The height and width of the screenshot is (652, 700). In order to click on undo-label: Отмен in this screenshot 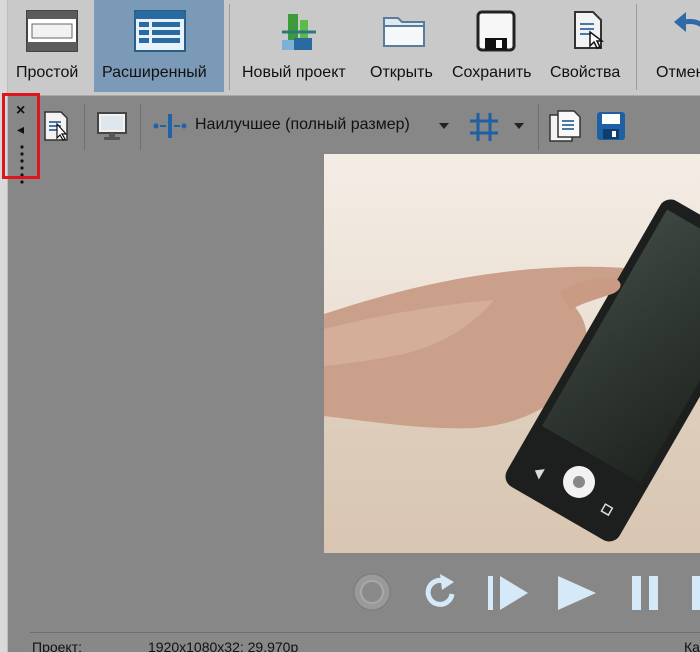, I will do `click(678, 72)`.